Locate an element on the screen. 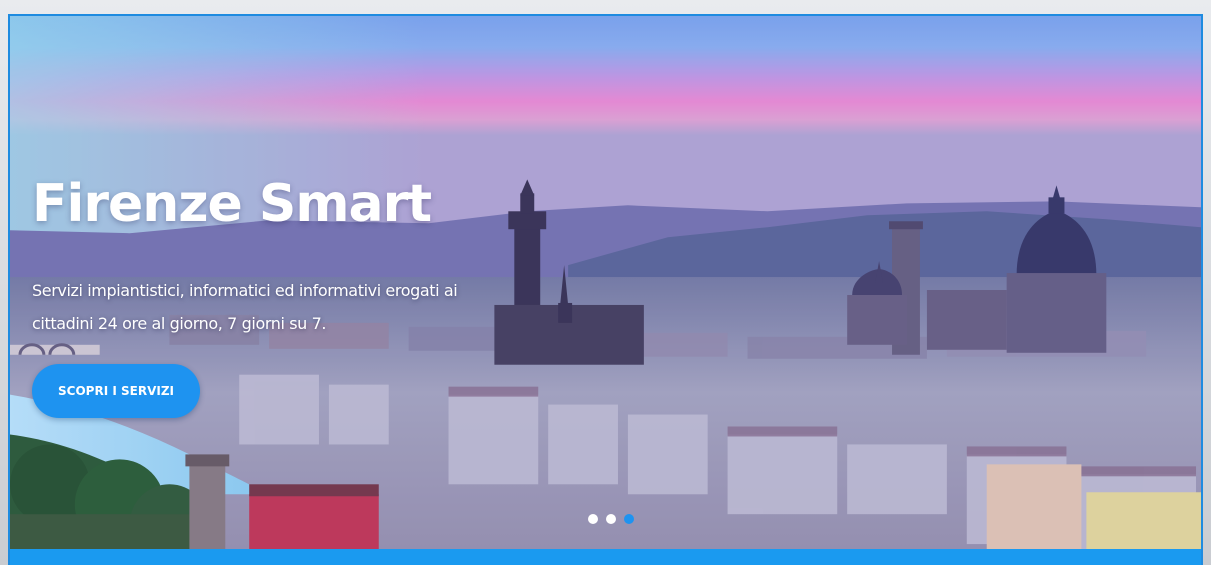  bottom-accent-bar is located at coordinates (605, 557).